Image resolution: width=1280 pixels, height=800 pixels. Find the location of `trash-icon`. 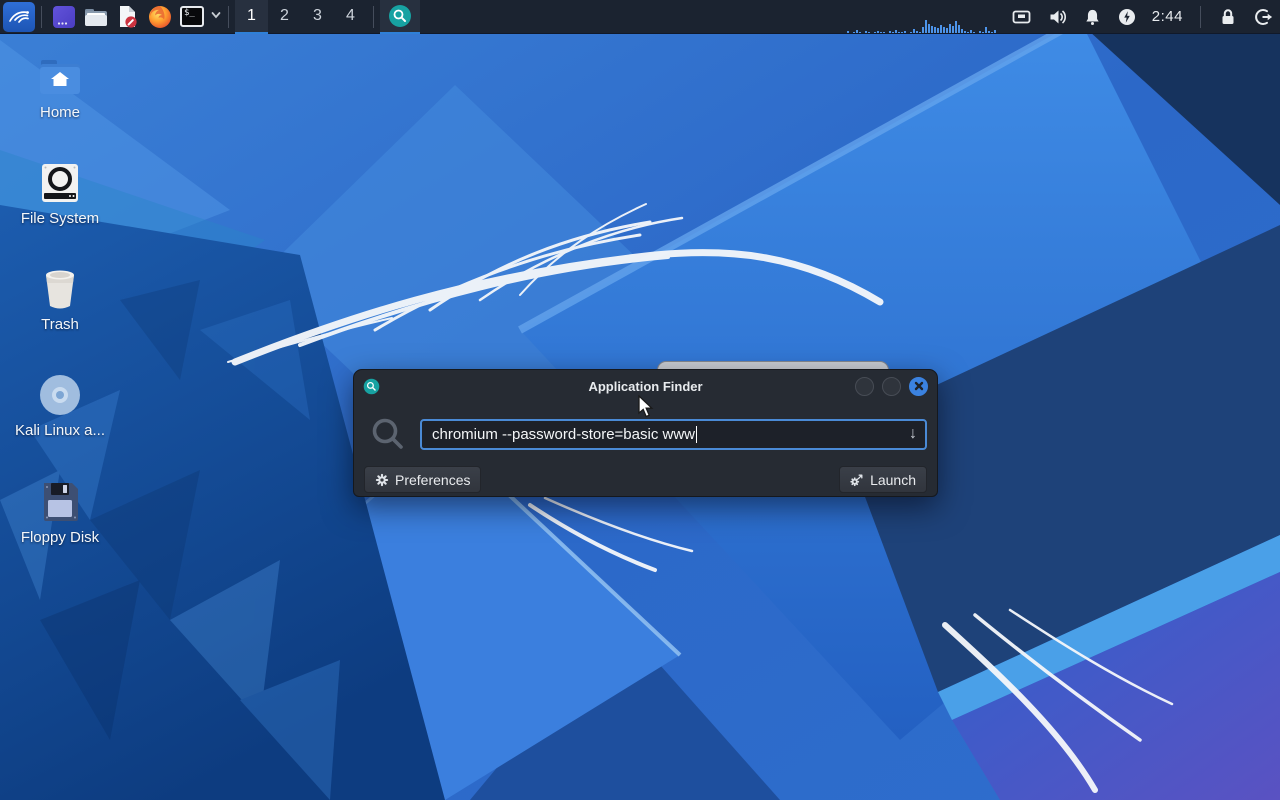

trash-icon is located at coordinates (60, 289).